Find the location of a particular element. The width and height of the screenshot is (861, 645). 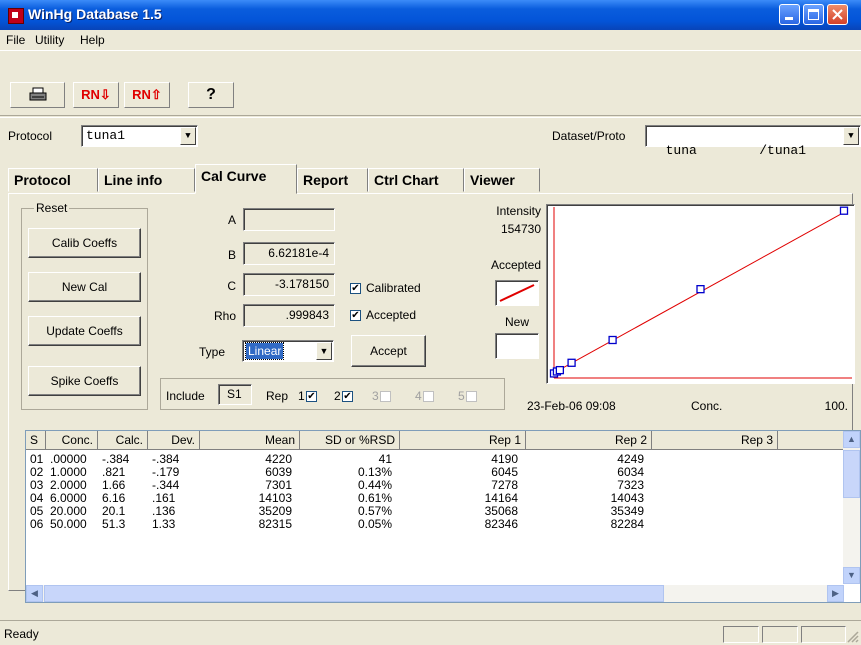

print-button is located at coordinates (37, 95).